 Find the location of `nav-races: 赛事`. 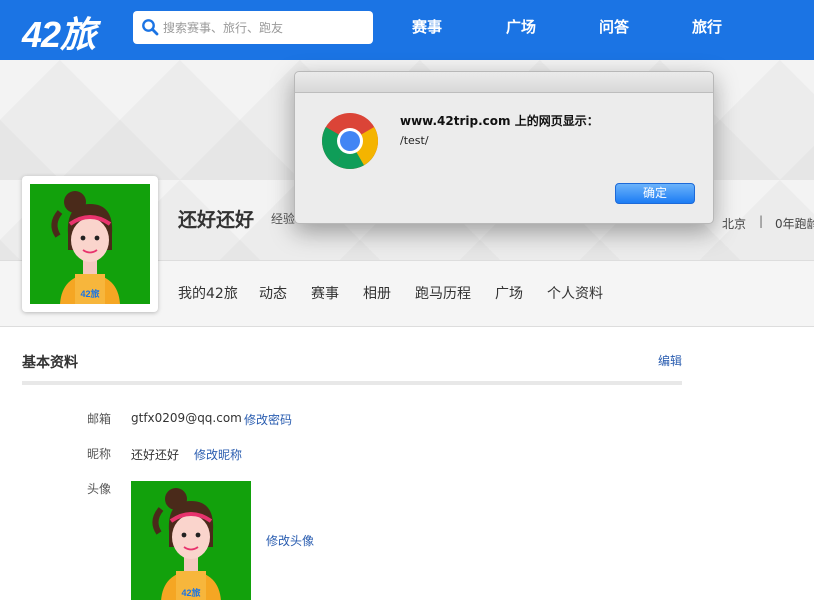

nav-races: 赛事 is located at coordinates (427, 26).